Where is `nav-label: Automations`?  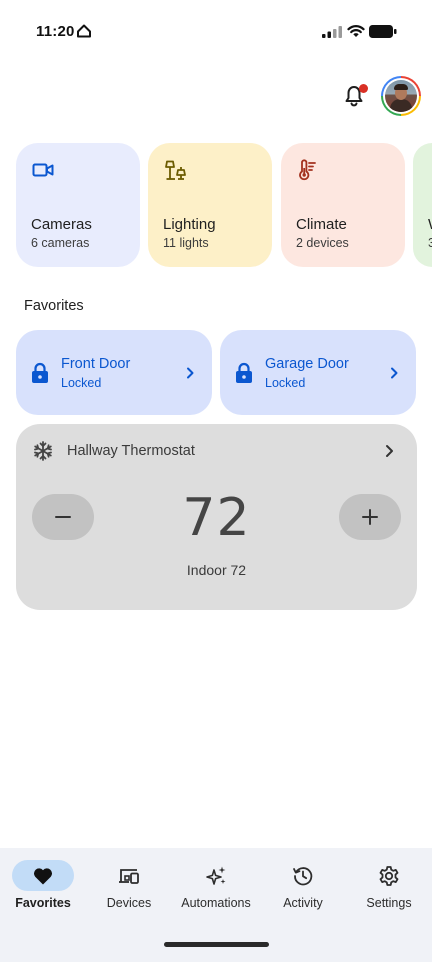
nav-label: Automations is located at coordinates (216, 903).